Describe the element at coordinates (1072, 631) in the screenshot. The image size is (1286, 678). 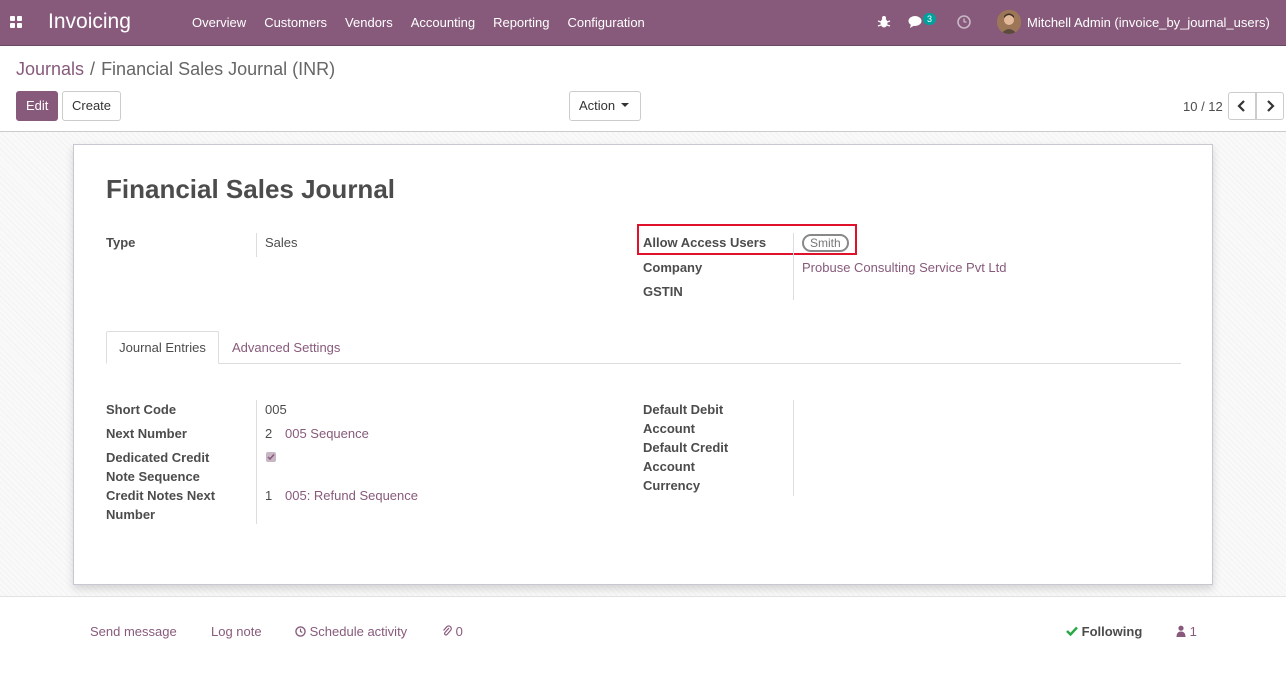
I see `check-icon` at that location.